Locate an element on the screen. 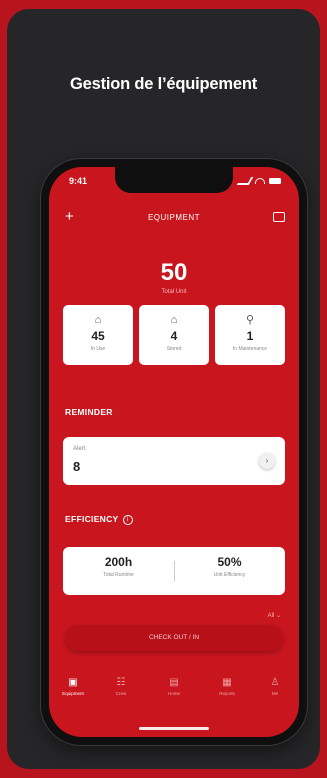 Image resolution: width=327 pixels, height=778 pixels. efficiency-metric: 50% Unit Efficiency is located at coordinates (229, 566).